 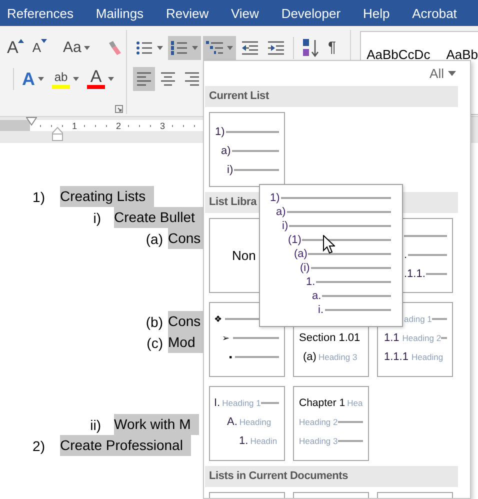 I want to click on grow-font-button: A, so click(x=16, y=48).